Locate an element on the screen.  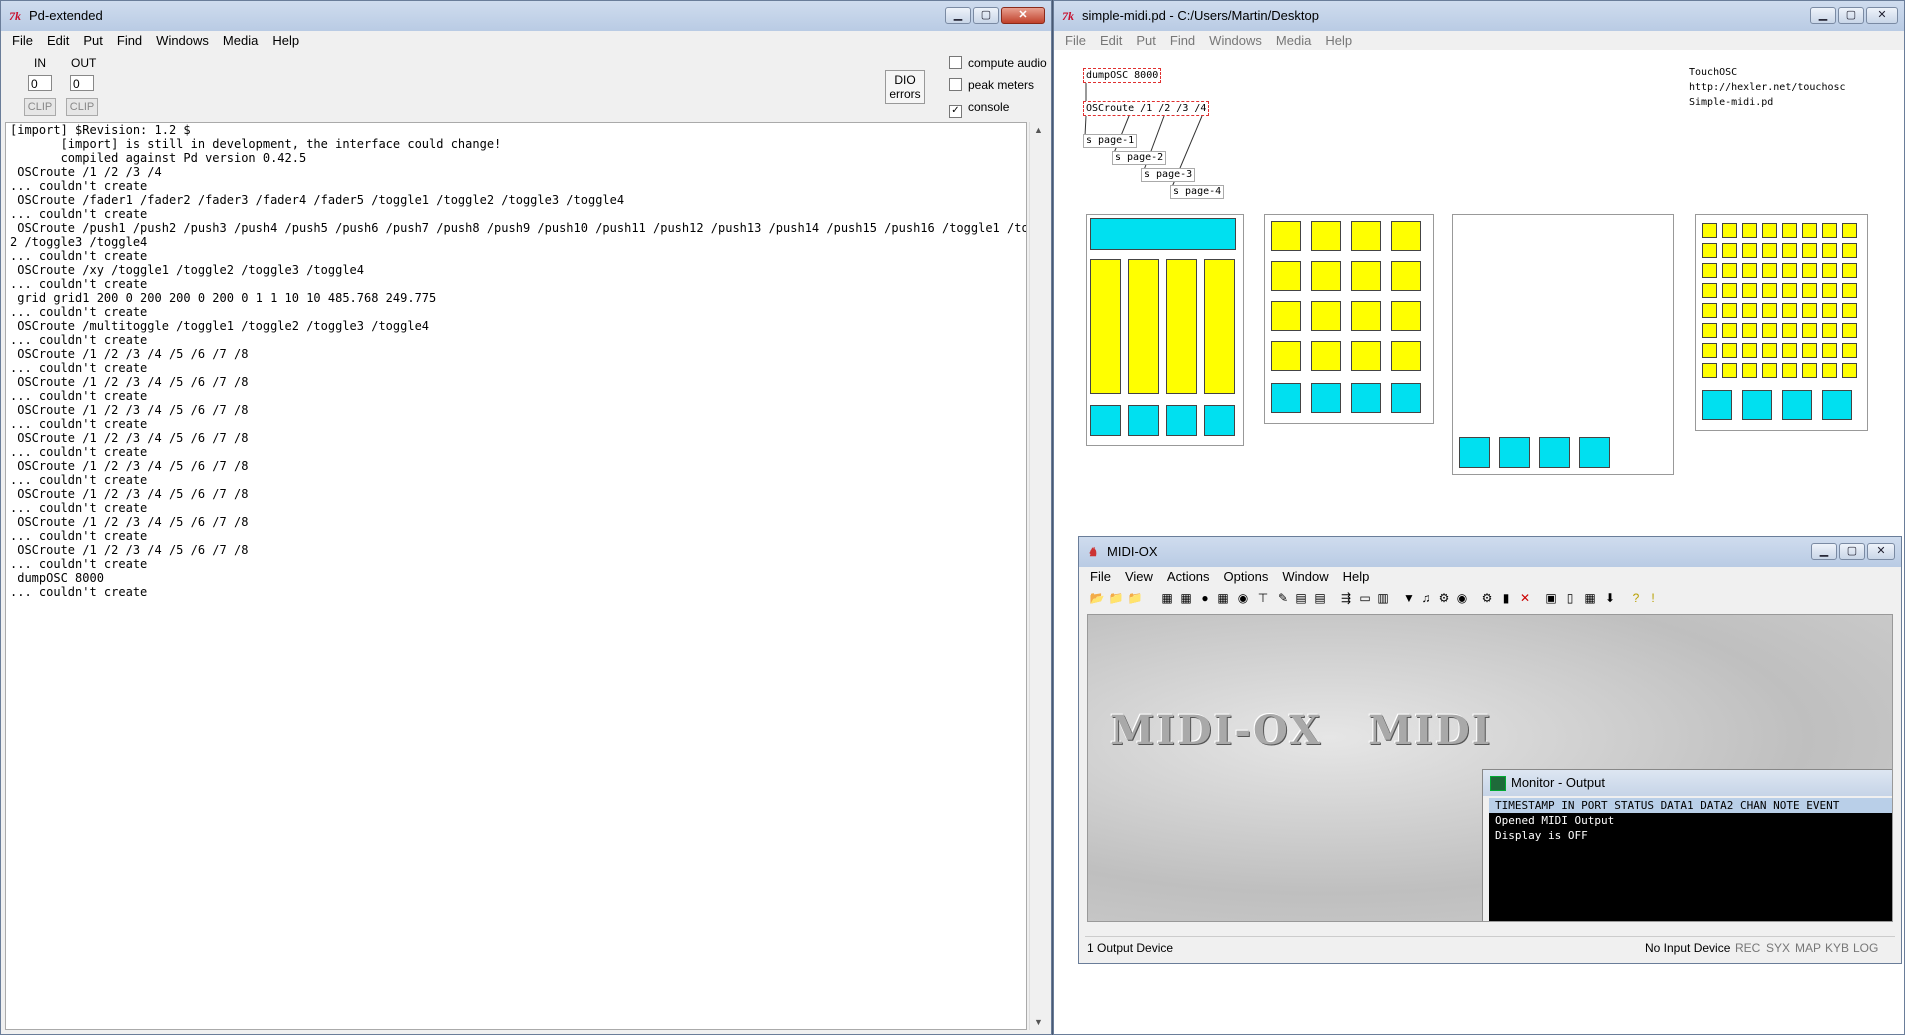
filter-icon: ⊤ is located at coordinates (1263, 598).